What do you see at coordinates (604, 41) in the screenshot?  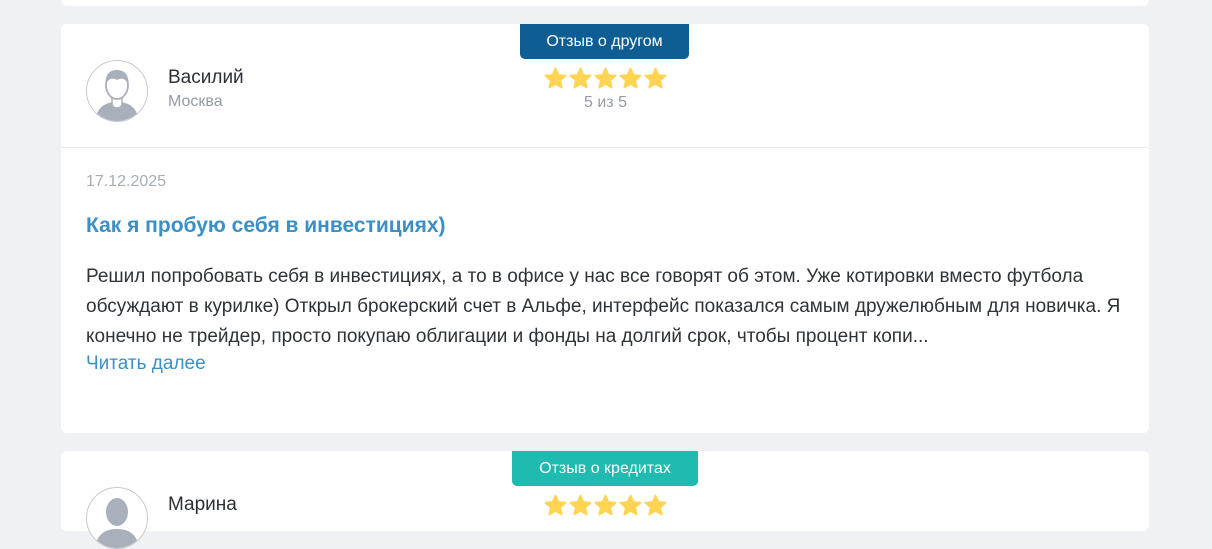 I see `review-category-badge: Отзыв о другом` at bounding box center [604, 41].